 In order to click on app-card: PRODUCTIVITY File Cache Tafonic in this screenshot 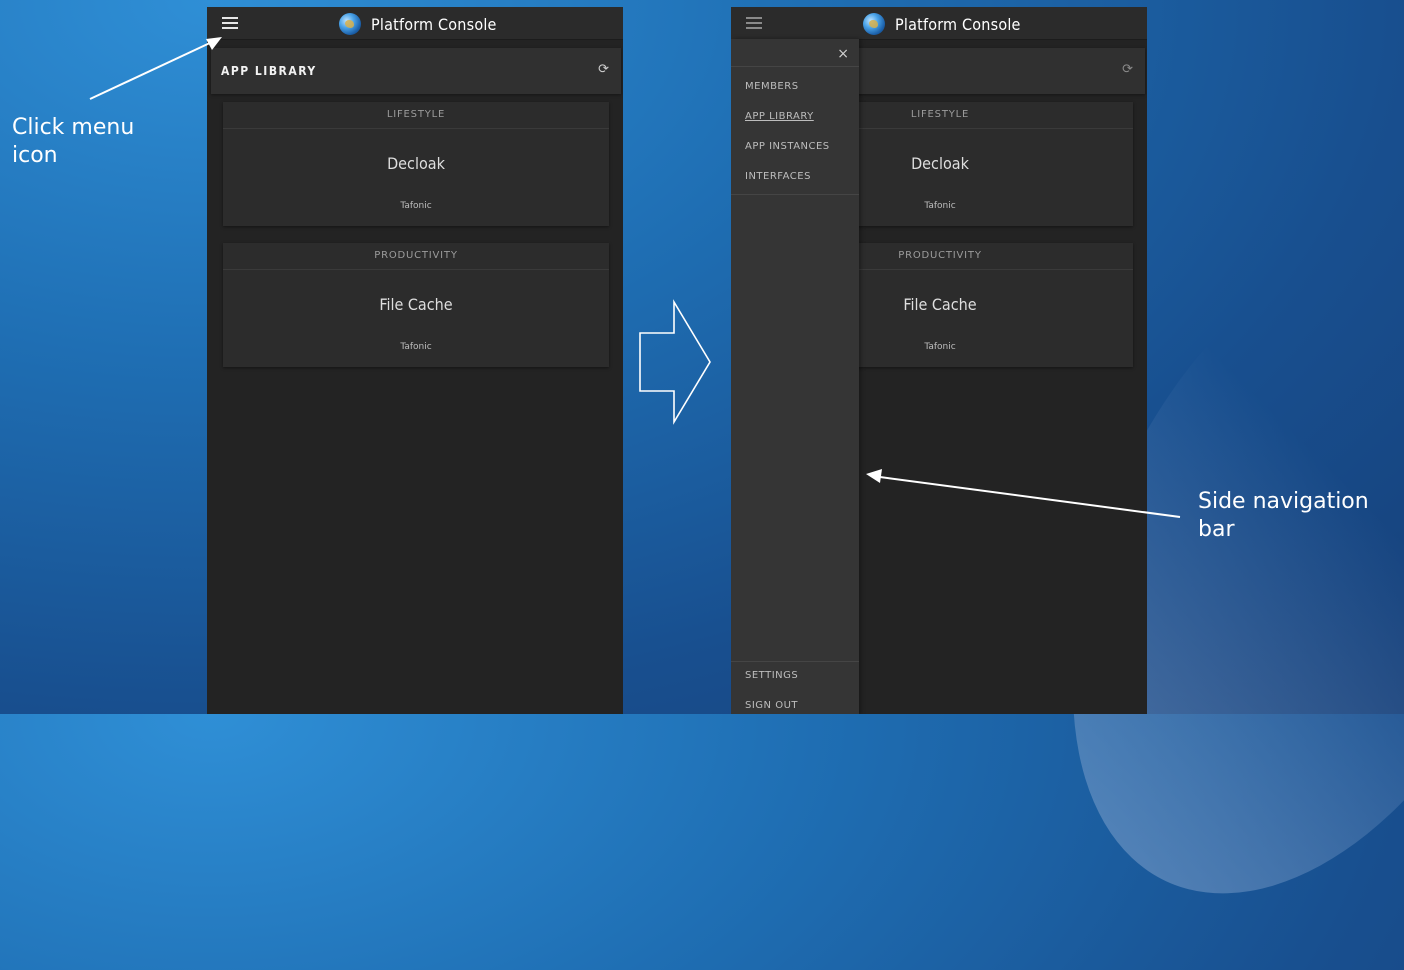, I will do `click(416, 305)`.